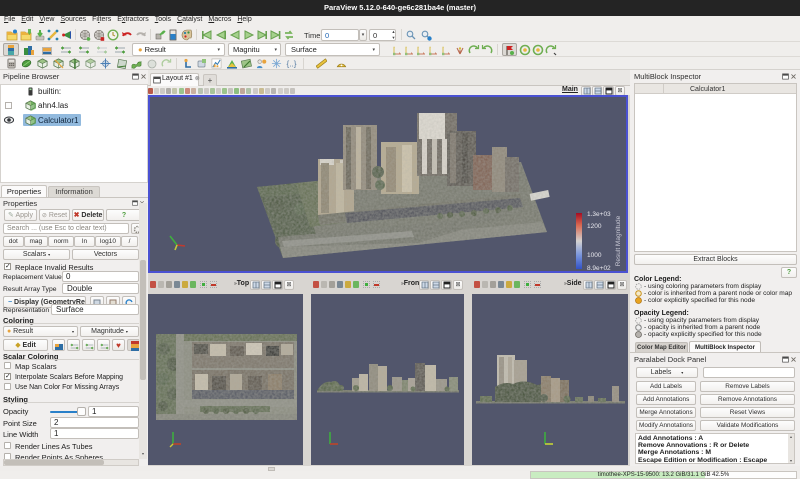  I want to click on svg-text: 8.9e+02, so click(599, 268).